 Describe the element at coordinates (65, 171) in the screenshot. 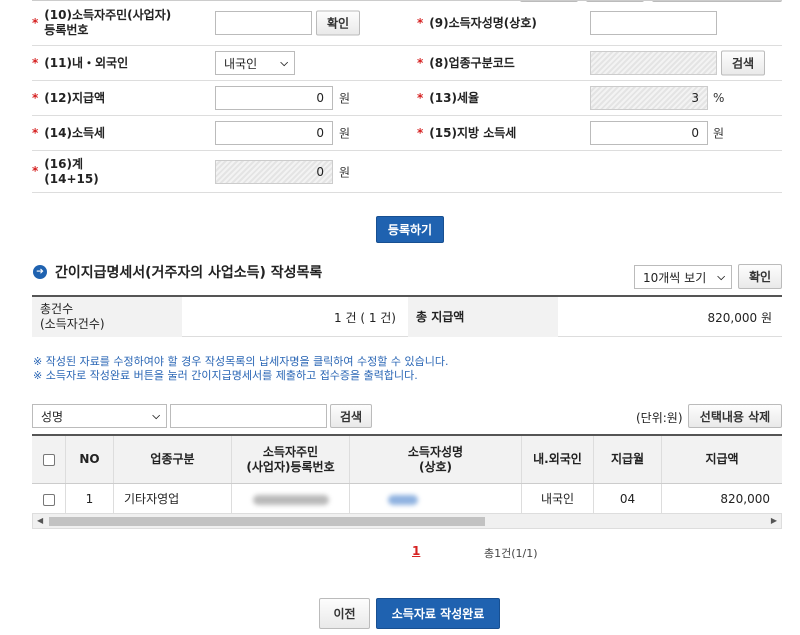

I see `total-label: * (16)계 (14+15)` at that location.